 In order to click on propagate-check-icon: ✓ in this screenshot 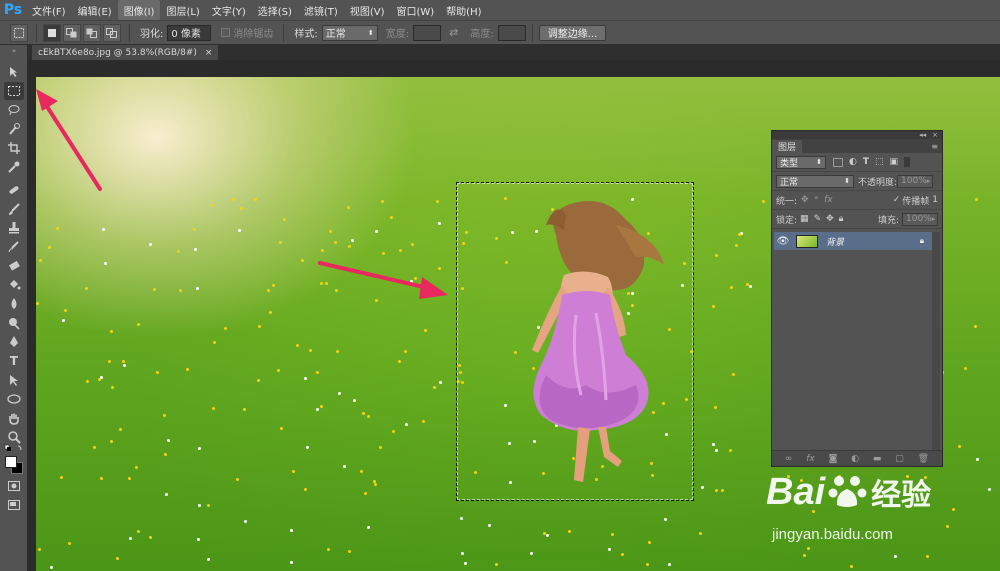, I will do `click(897, 200)`.